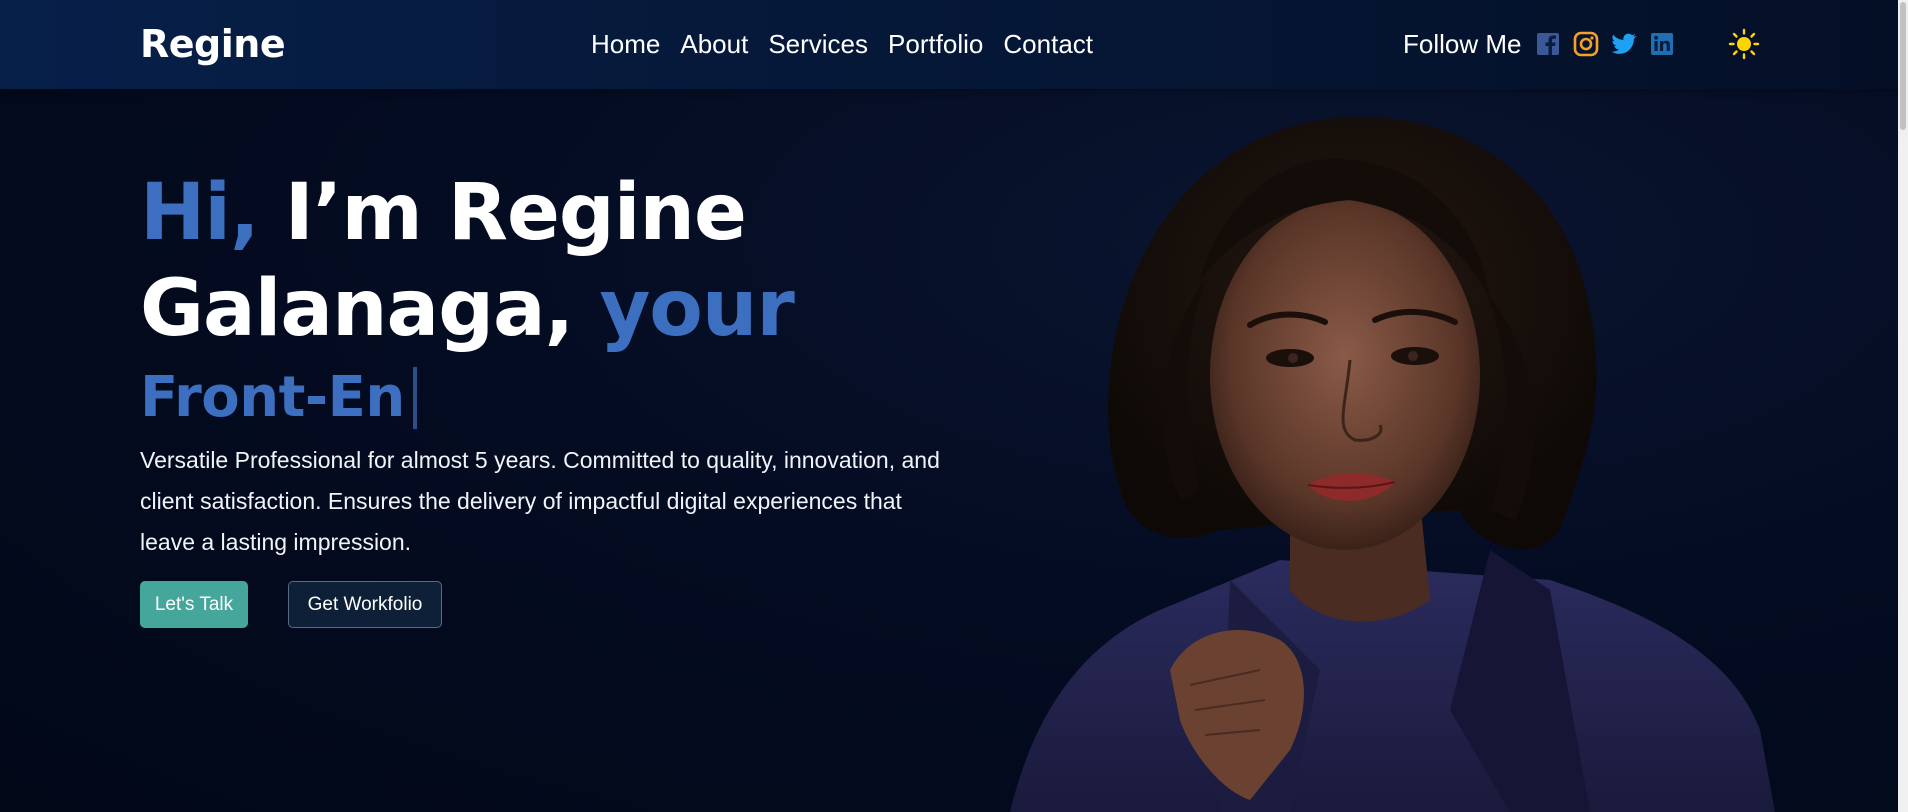  I want to click on instagram-icon, so click(1586, 44).